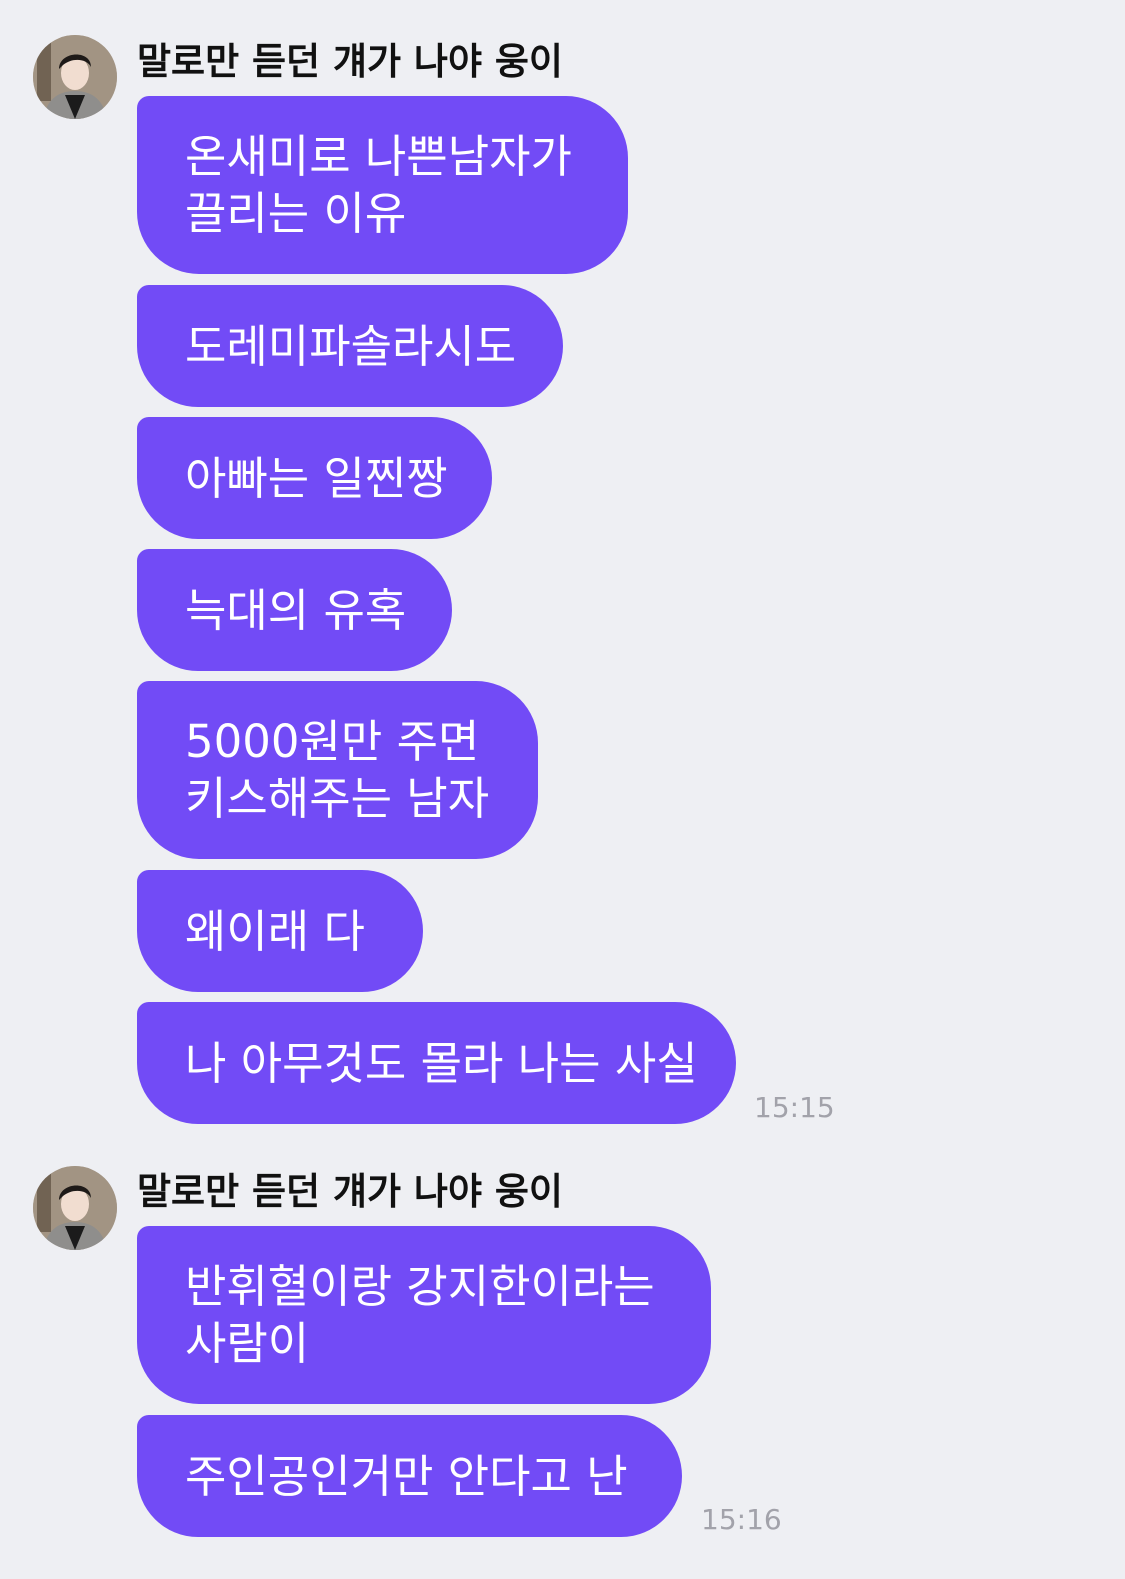 This screenshot has width=1125, height=1579. I want to click on message-text: 왜이래 다, so click(275, 931).